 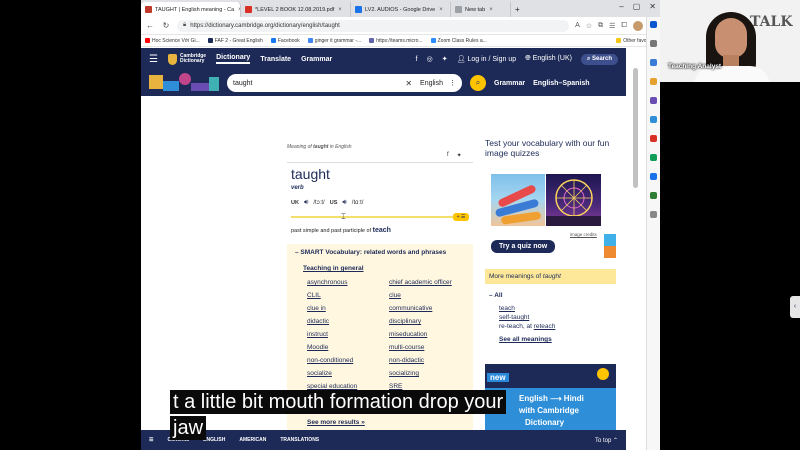 What do you see at coordinates (186, 59) in the screenshot?
I see `cambridge-logo: Cambridge Dictionary` at bounding box center [186, 59].